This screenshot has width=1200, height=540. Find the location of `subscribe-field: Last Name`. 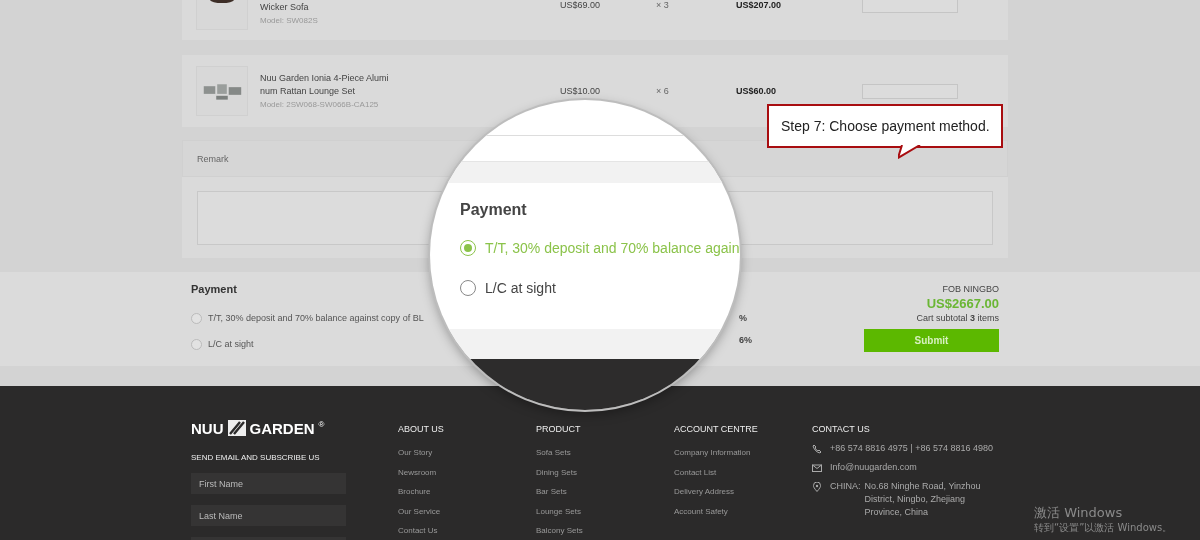

subscribe-field: Last Name is located at coordinates (268, 515).